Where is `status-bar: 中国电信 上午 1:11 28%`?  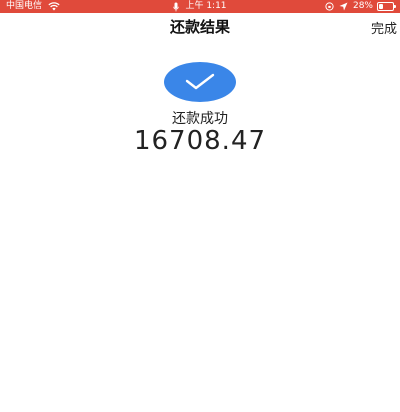
status-bar: 中国电信 上午 1:11 28% is located at coordinates (200, 6).